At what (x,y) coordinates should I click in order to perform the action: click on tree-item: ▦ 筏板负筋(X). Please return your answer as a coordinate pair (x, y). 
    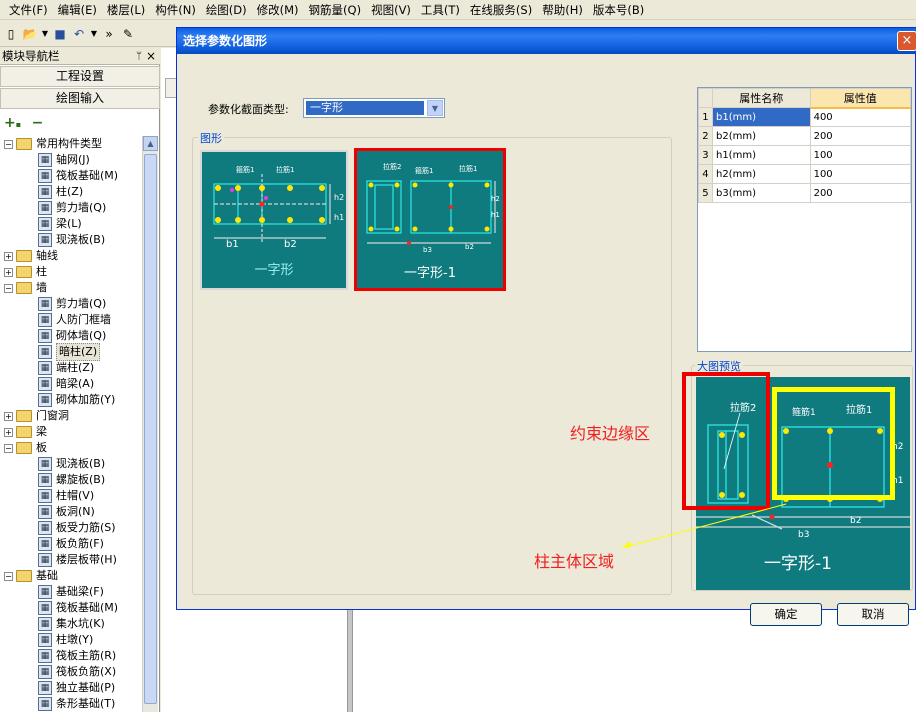
    Looking at the image, I should click on (77, 672).